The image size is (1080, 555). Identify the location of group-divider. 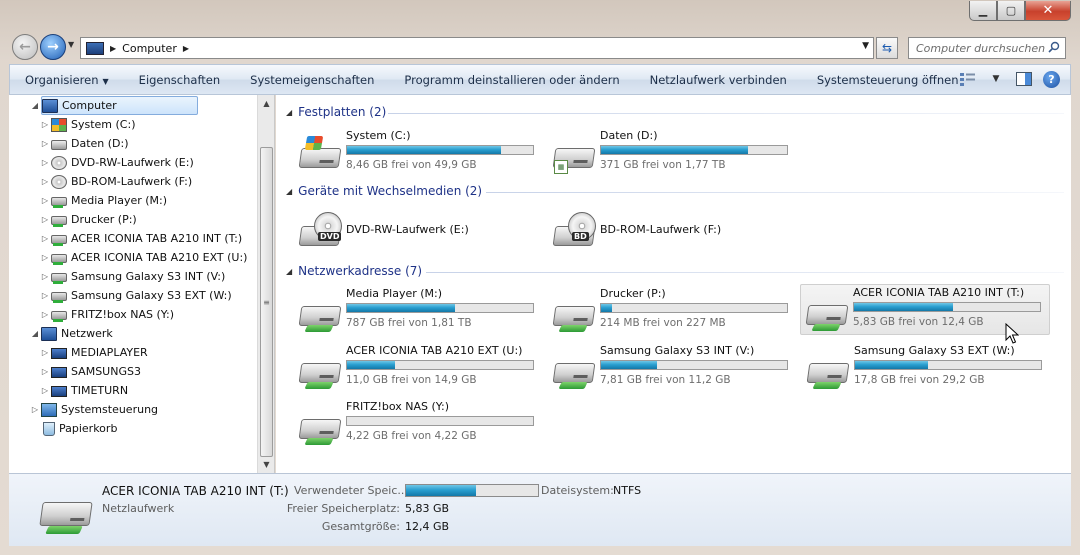
(775, 192).